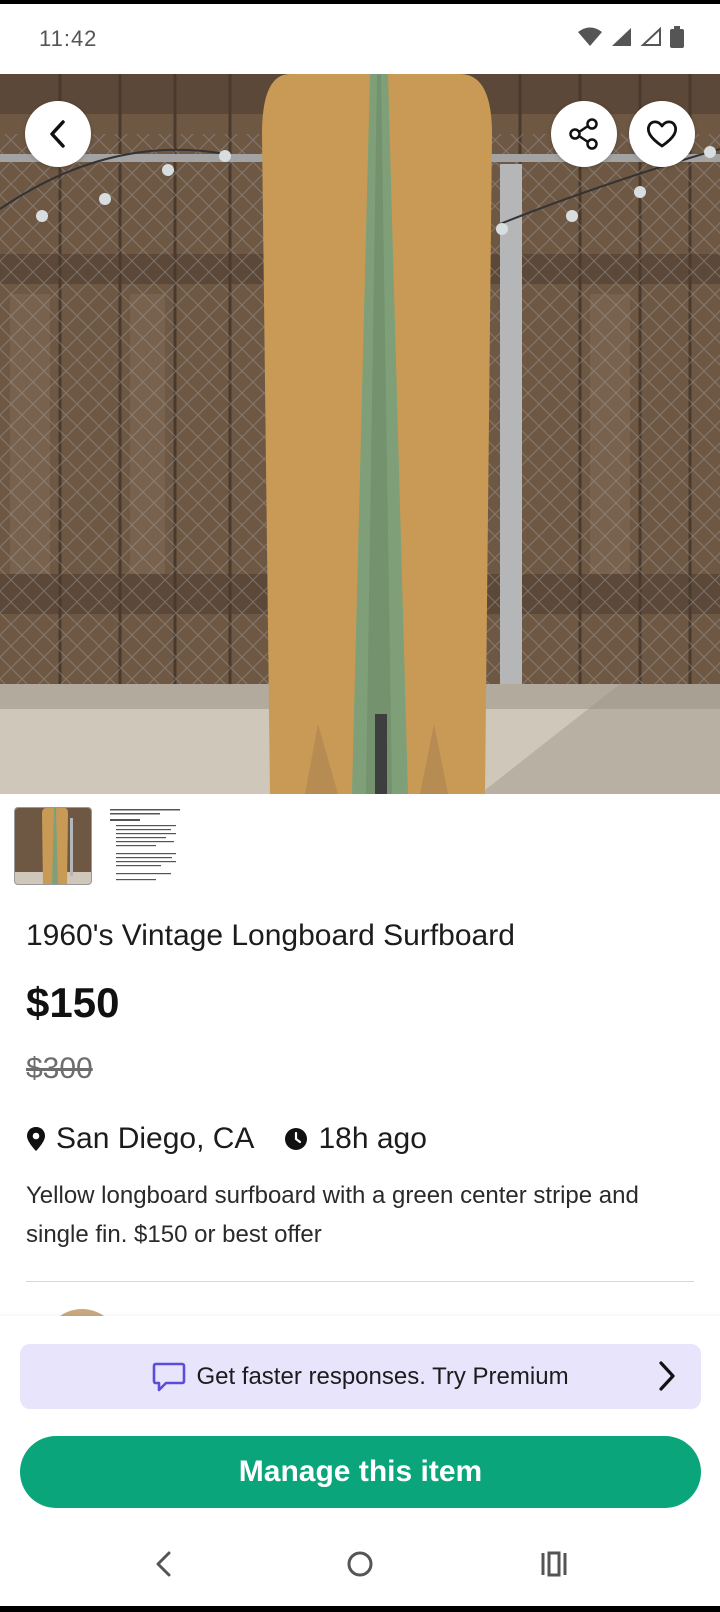 The width and height of the screenshot is (720, 1612). What do you see at coordinates (650, 36) in the screenshot?
I see `signal-empty-icon` at bounding box center [650, 36].